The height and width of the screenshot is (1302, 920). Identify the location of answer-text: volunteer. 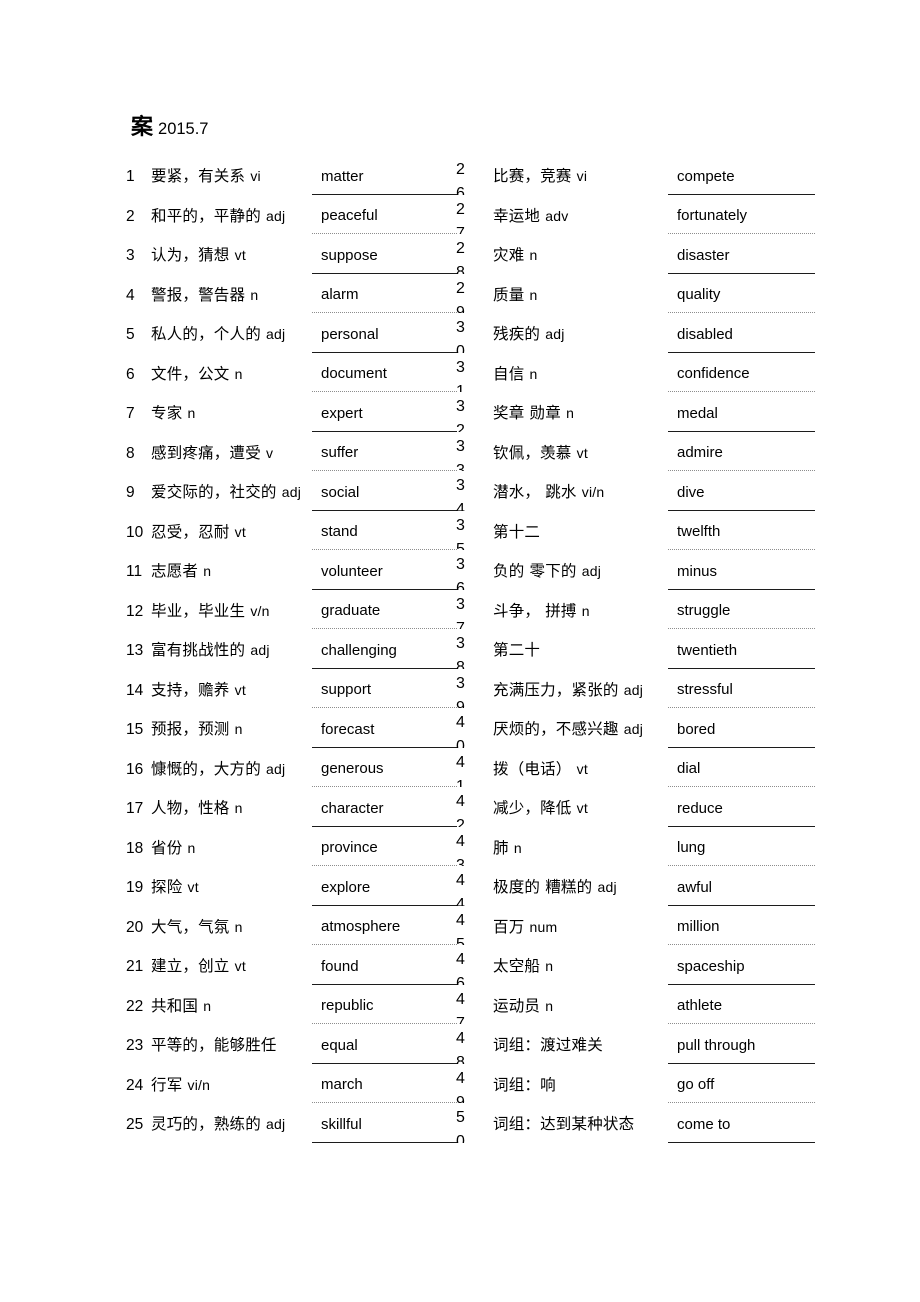
(352, 571).